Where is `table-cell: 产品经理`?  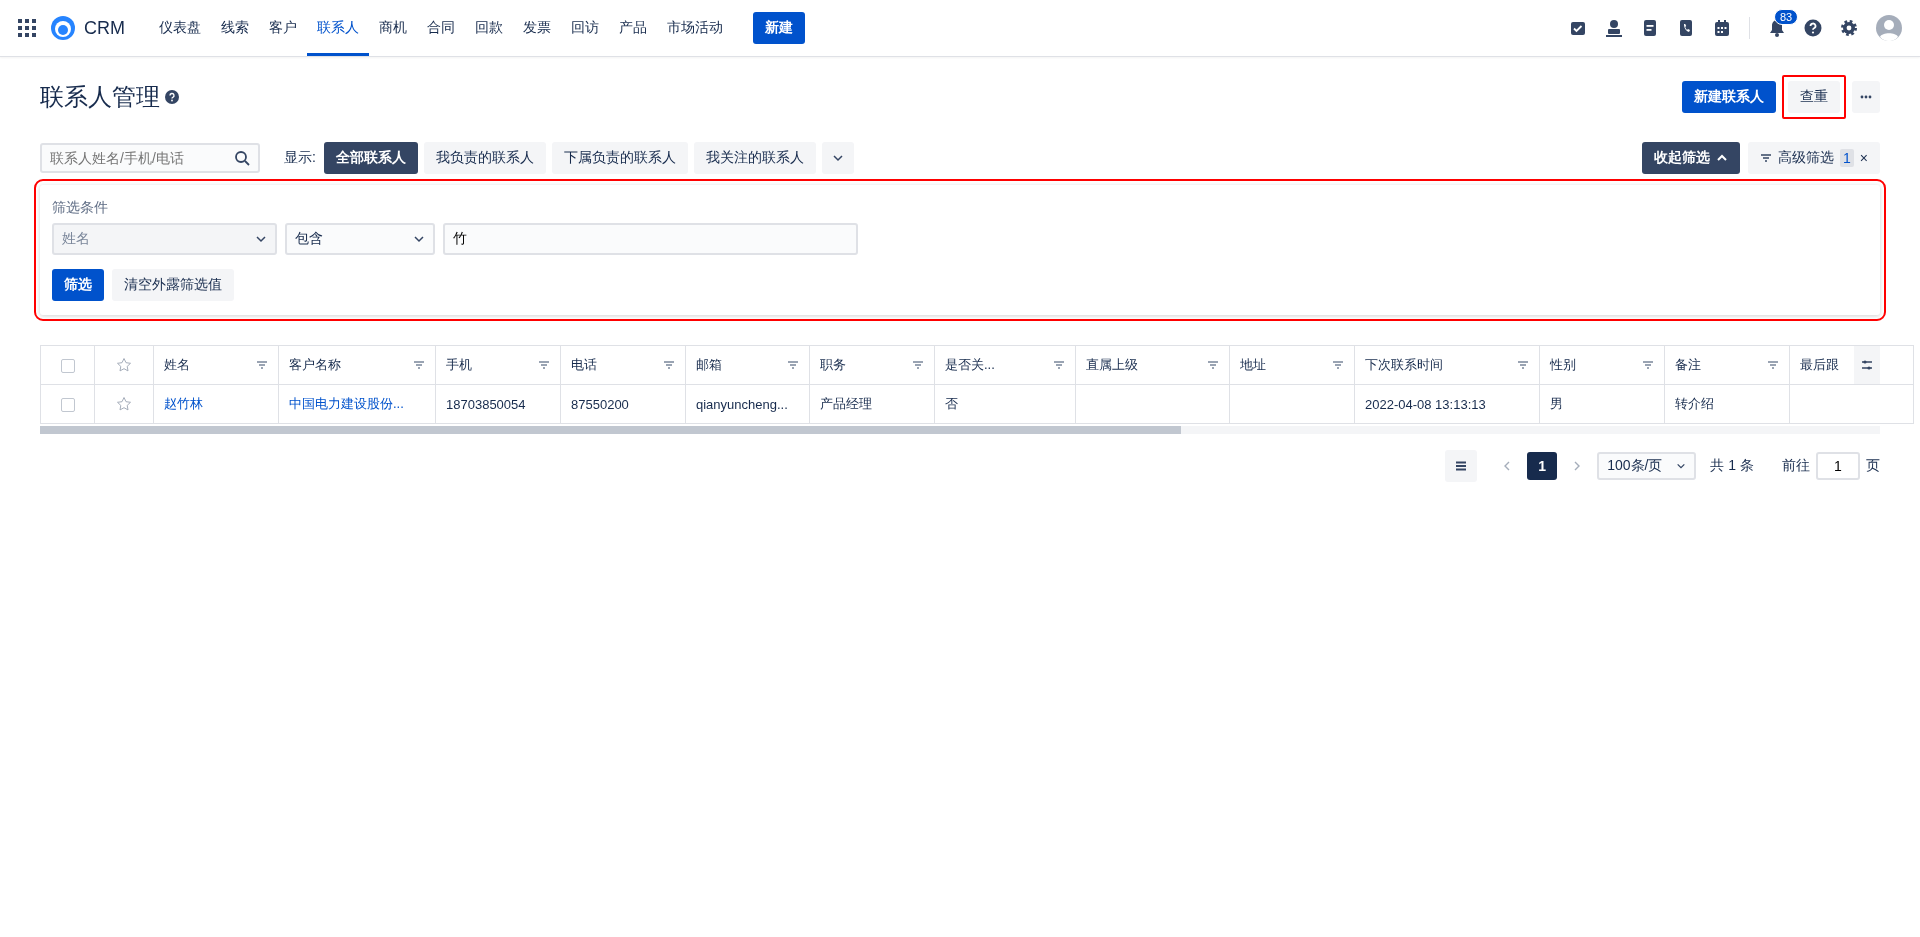
table-cell: 产品经理 is located at coordinates (846, 403).